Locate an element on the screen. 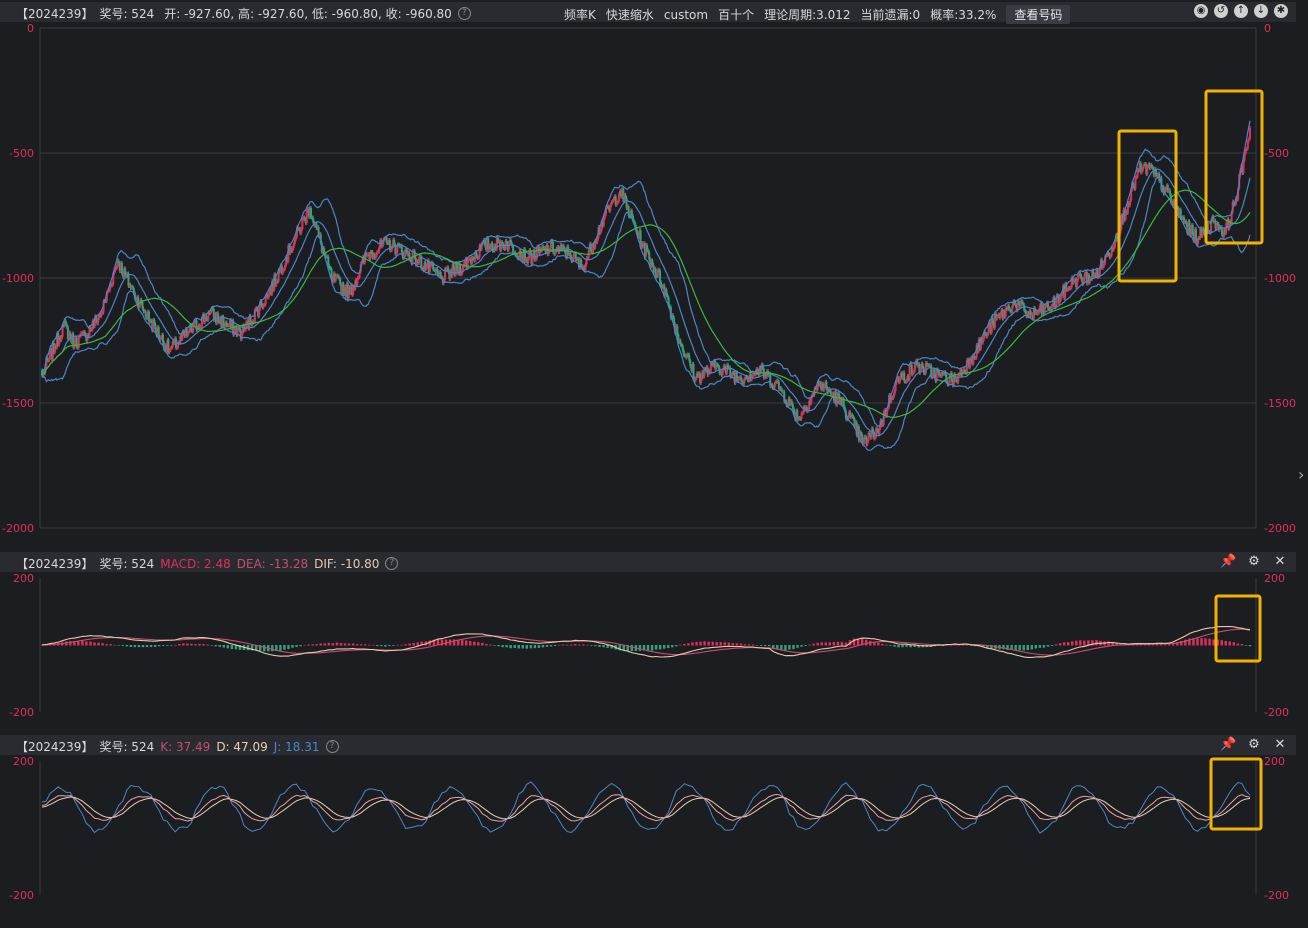 This screenshot has width=1308, height=928. kdj-winning-number: 奖号: 524 is located at coordinates (127, 747).